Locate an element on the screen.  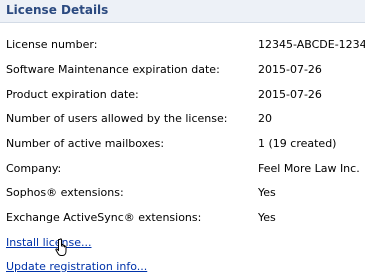
detail-row-product-expiration: Product expiration date: 2015-07-26 is located at coordinates (182, 96).